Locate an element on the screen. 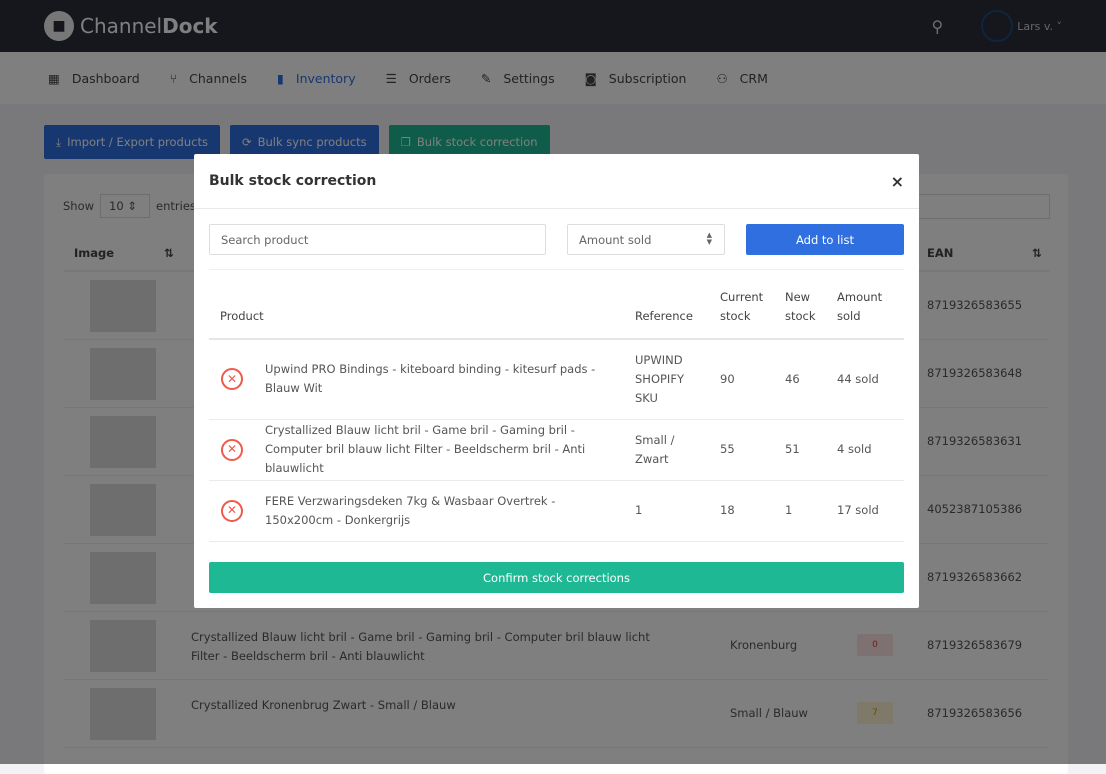 The image size is (1106, 774). confirm-stock-corrections-button: Confirm stock corrections is located at coordinates (556, 577).